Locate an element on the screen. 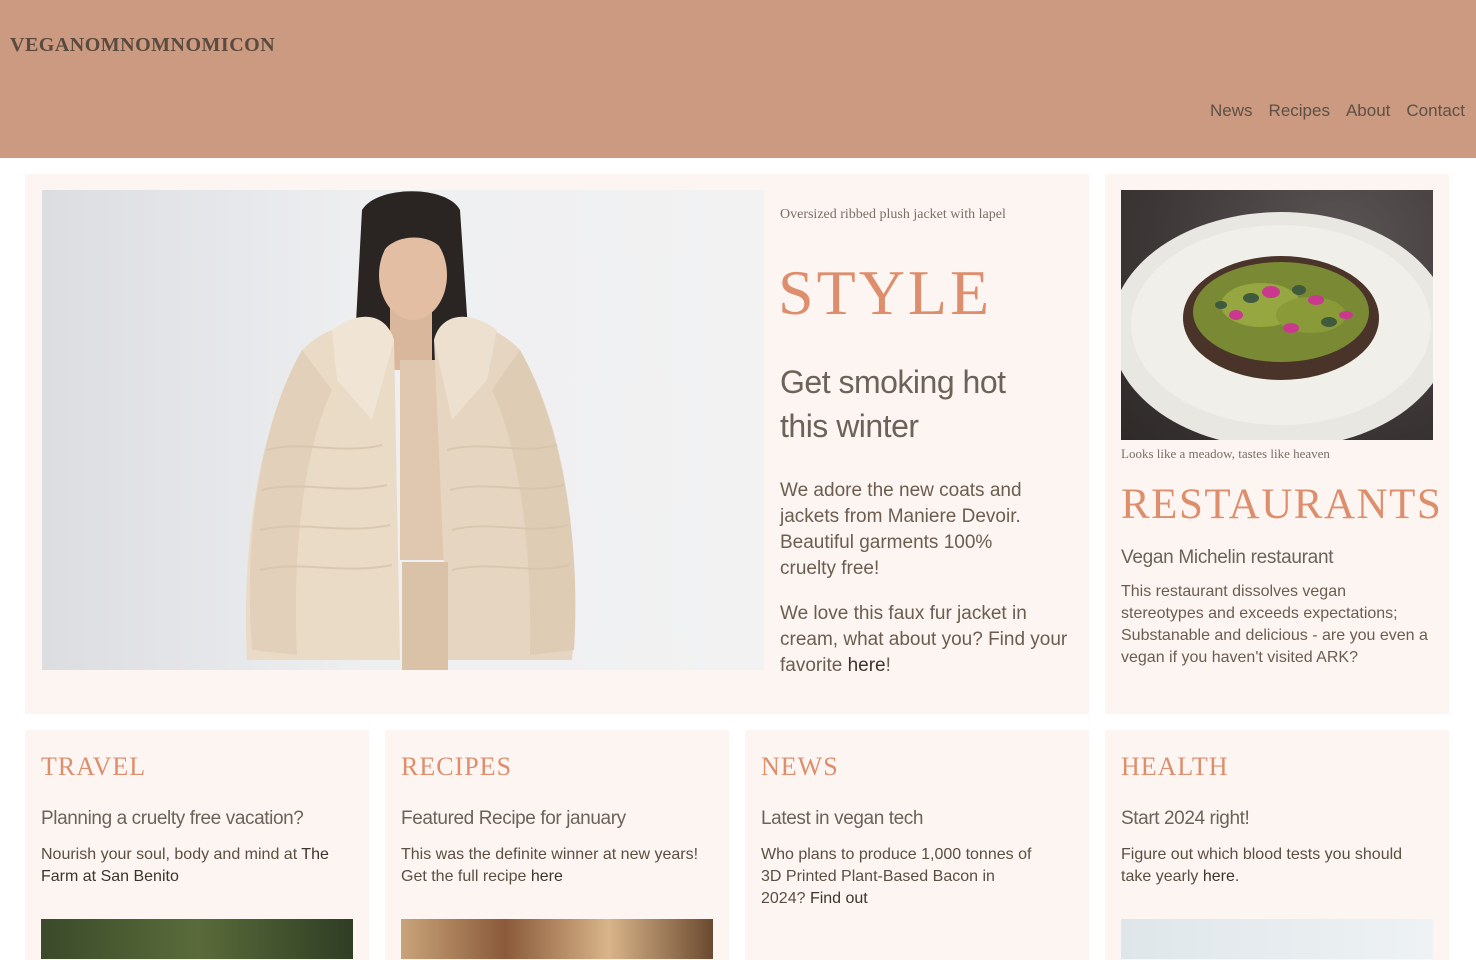  nav-news: News is located at coordinates (1231, 111).